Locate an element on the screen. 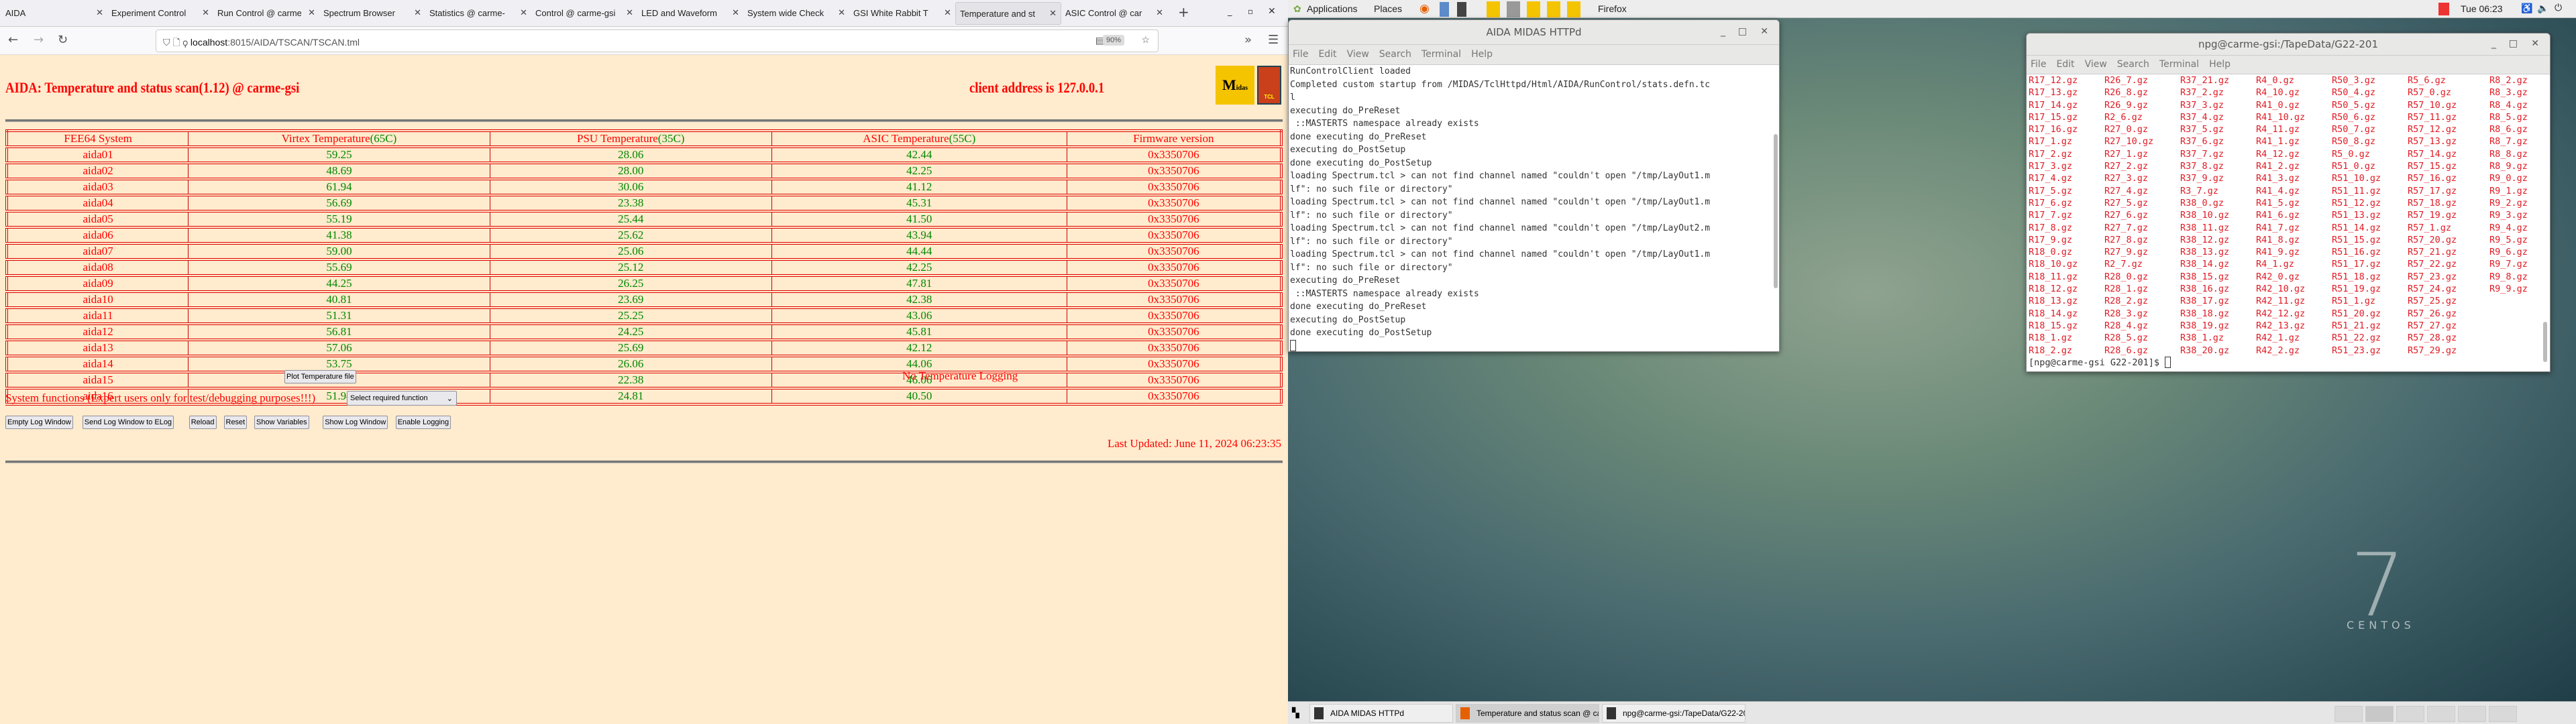 The height and width of the screenshot is (724, 2576). virtex-temp: 51.31 is located at coordinates (339, 316).